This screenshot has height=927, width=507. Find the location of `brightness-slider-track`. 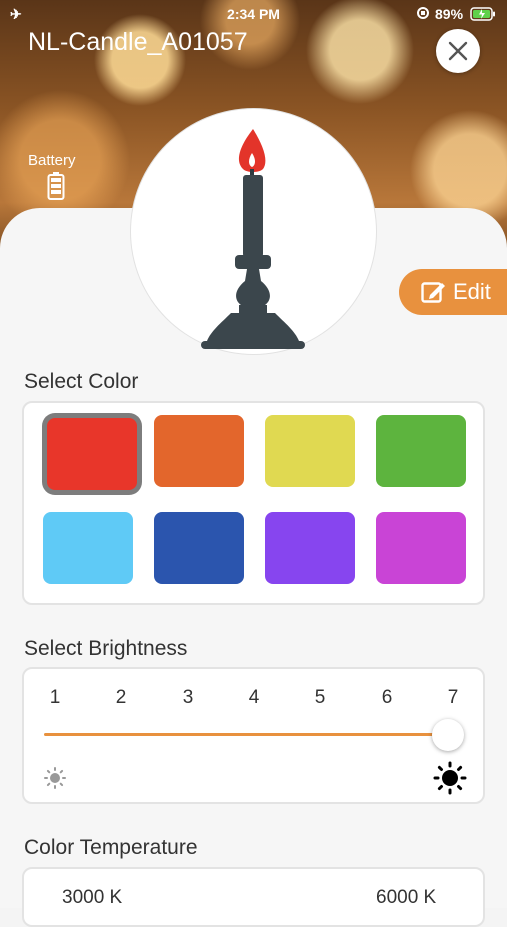

brightness-slider-track is located at coordinates (239, 734).